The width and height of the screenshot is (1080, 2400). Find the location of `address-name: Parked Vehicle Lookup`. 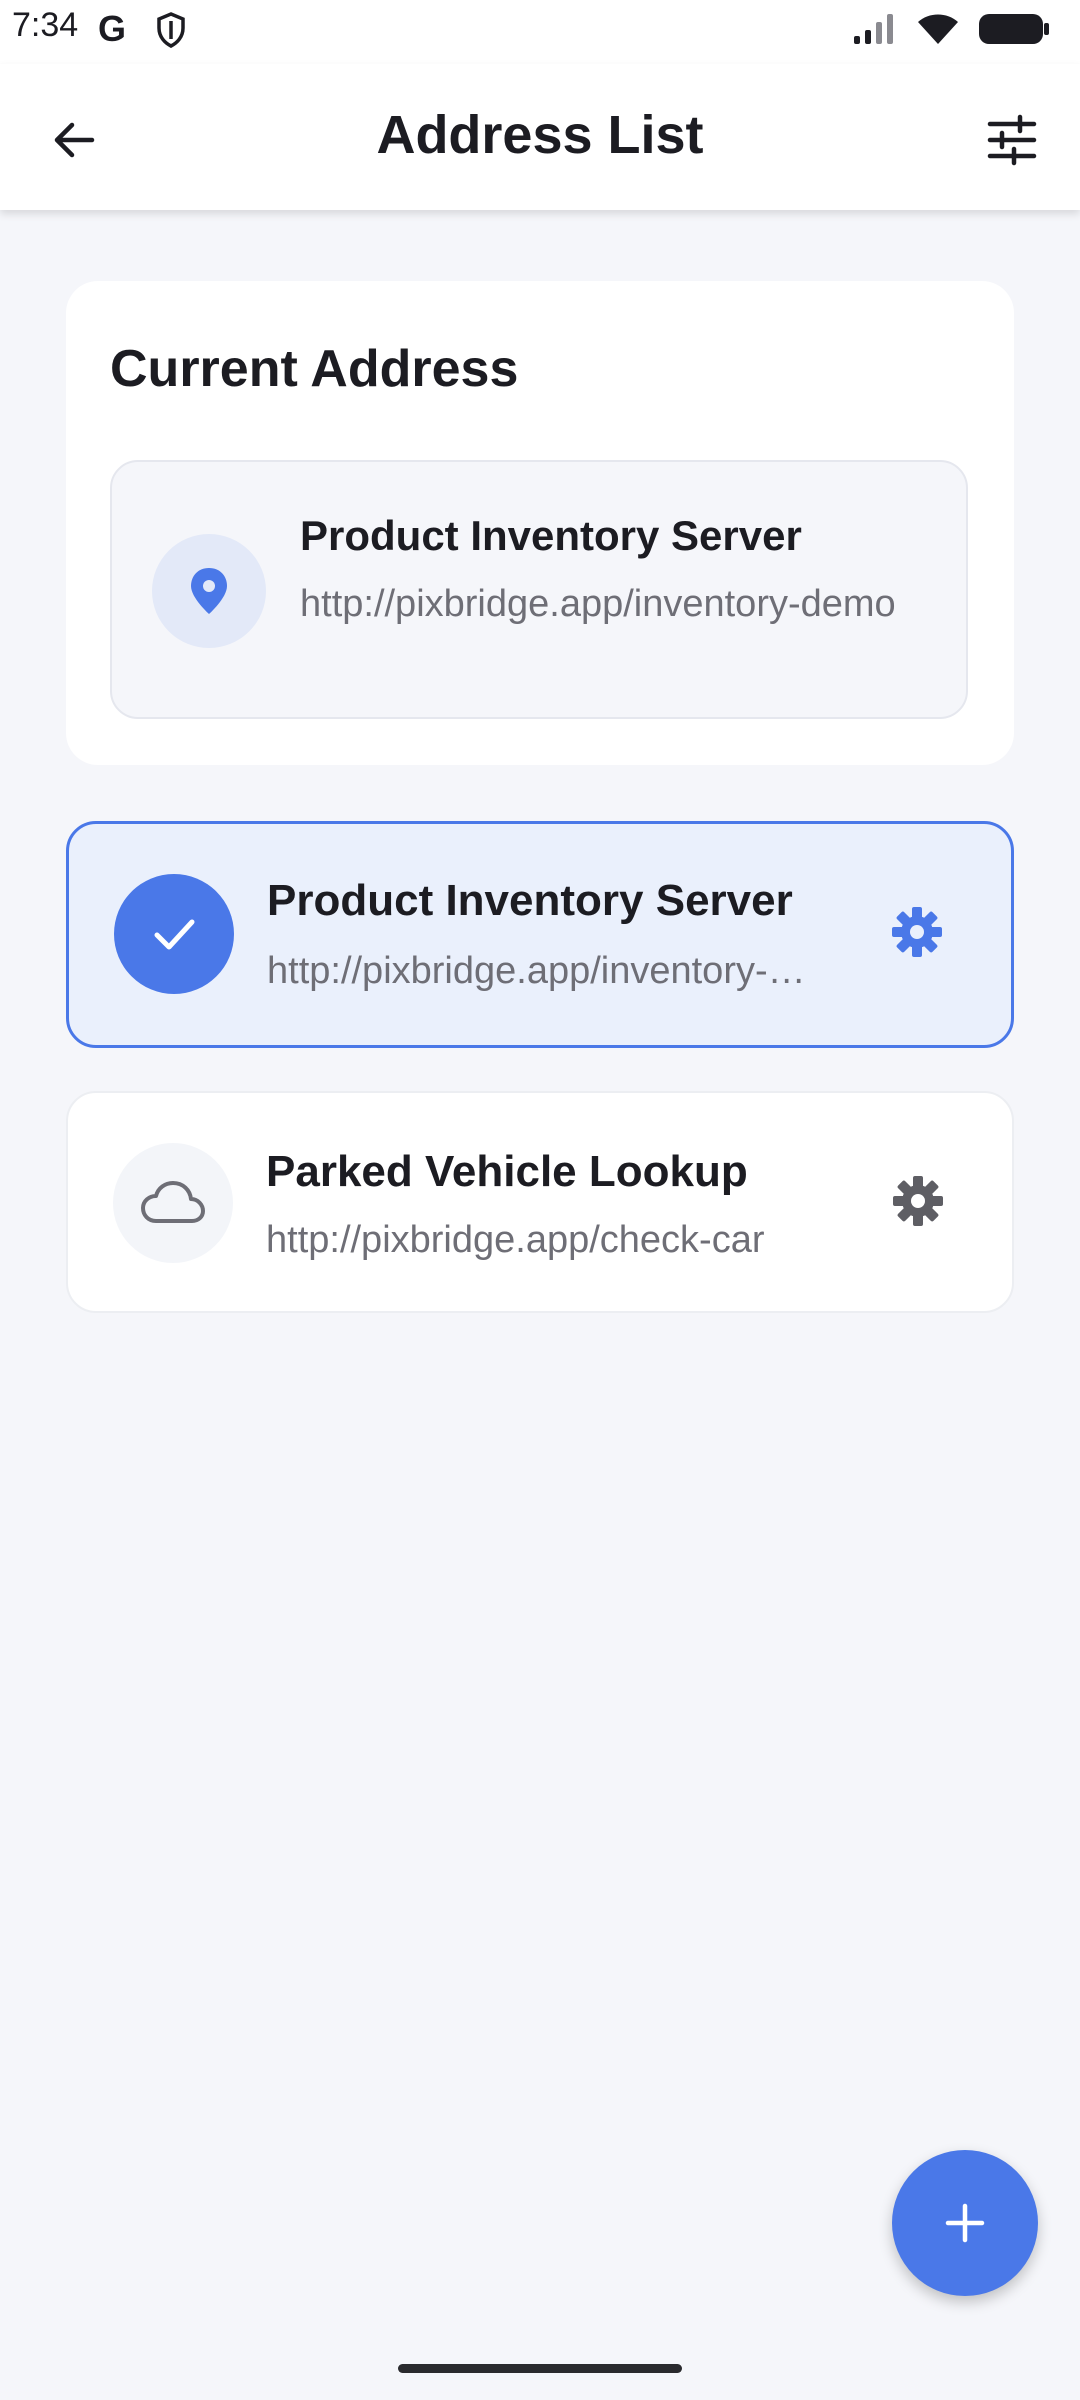

address-name: Parked Vehicle Lookup is located at coordinates (507, 1171).